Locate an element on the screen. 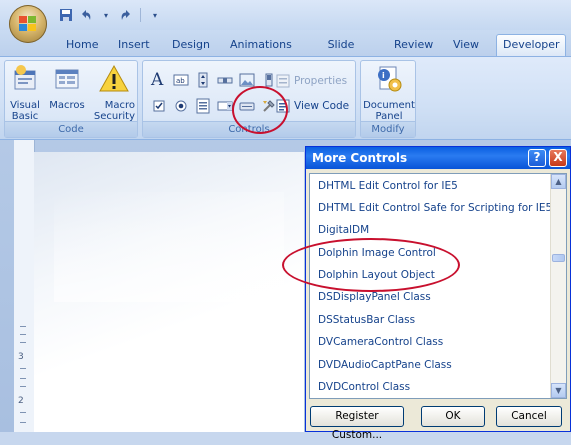 The height and width of the screenshot is (445, 571). scroll-down-arrow-icon: ▼ is located at coordinates (558, 390).